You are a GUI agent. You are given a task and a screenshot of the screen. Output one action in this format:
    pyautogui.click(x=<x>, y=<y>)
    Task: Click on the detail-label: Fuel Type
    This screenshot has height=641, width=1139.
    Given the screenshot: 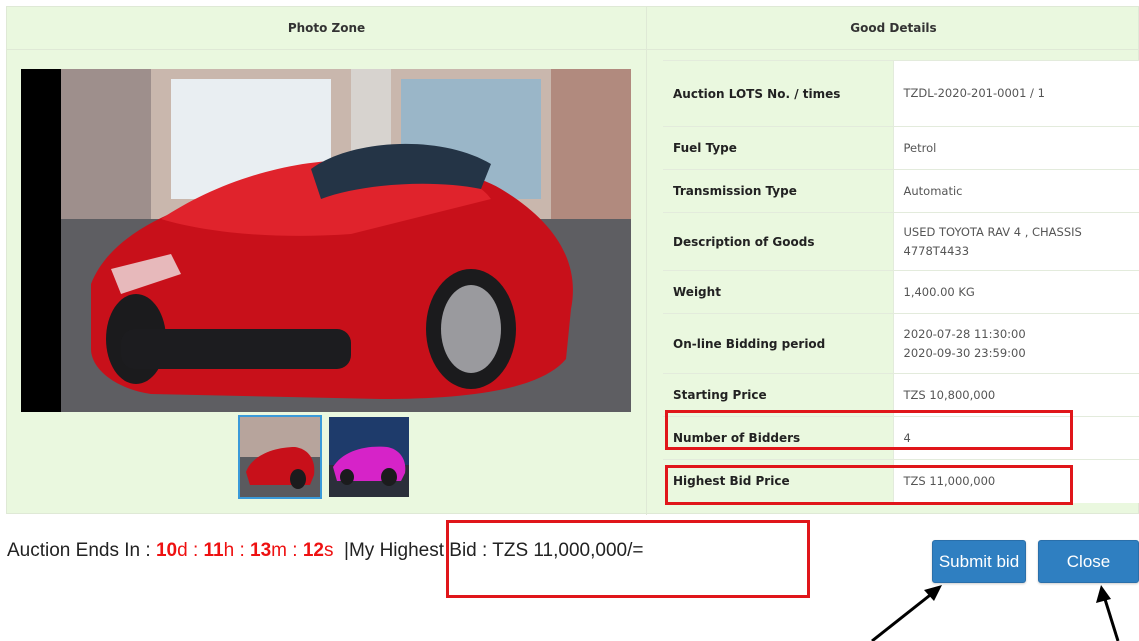 What is the action you would take?
    pyautogui.click(x=778, y=148)
    